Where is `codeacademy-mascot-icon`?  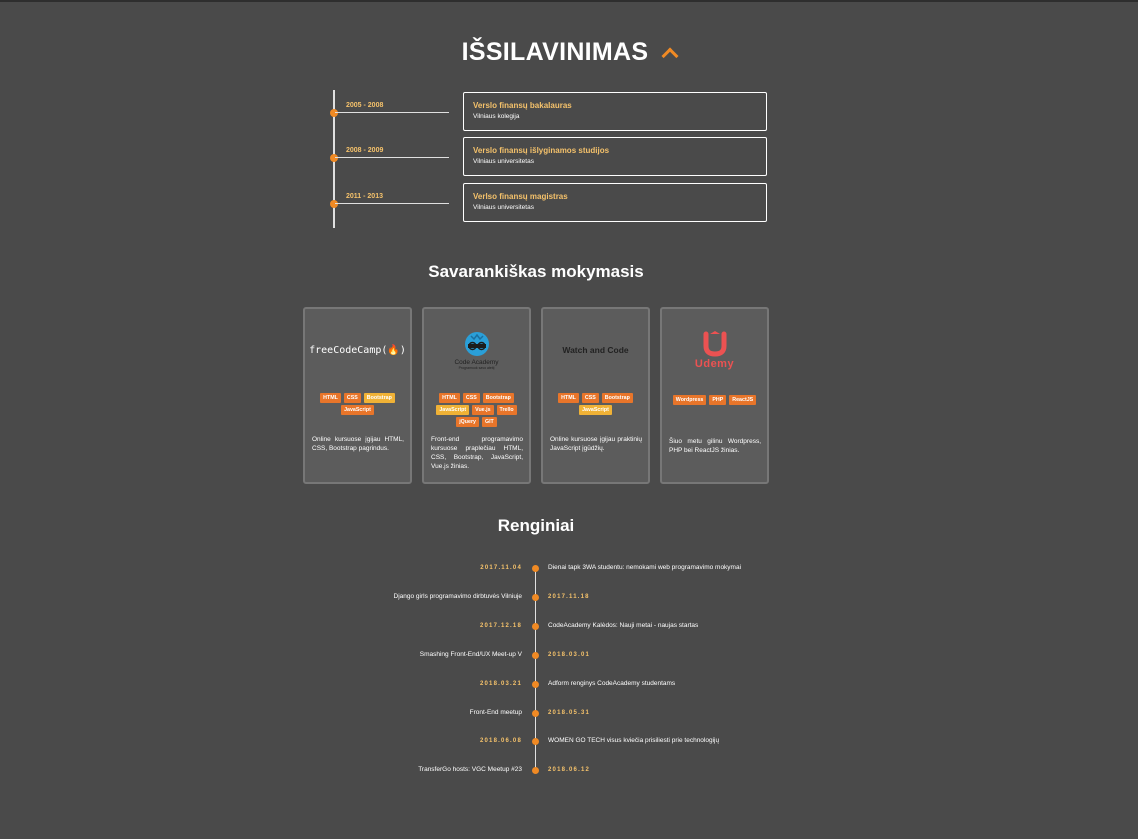
codeacademy-mascot-icon is located at coordinates (476, 343).